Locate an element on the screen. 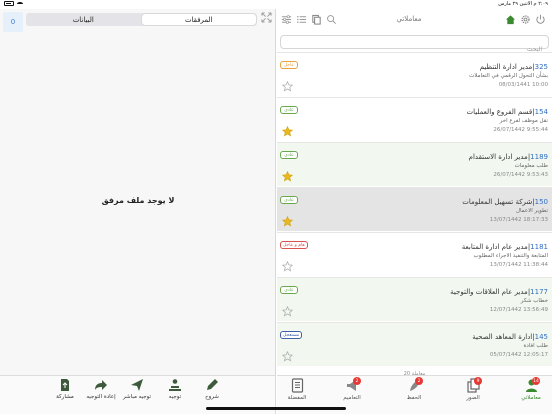 This screenshot has height=414, width=552. item-title: 1189|مدير ادارة الاستقدام is located at coordinates (508, 157).